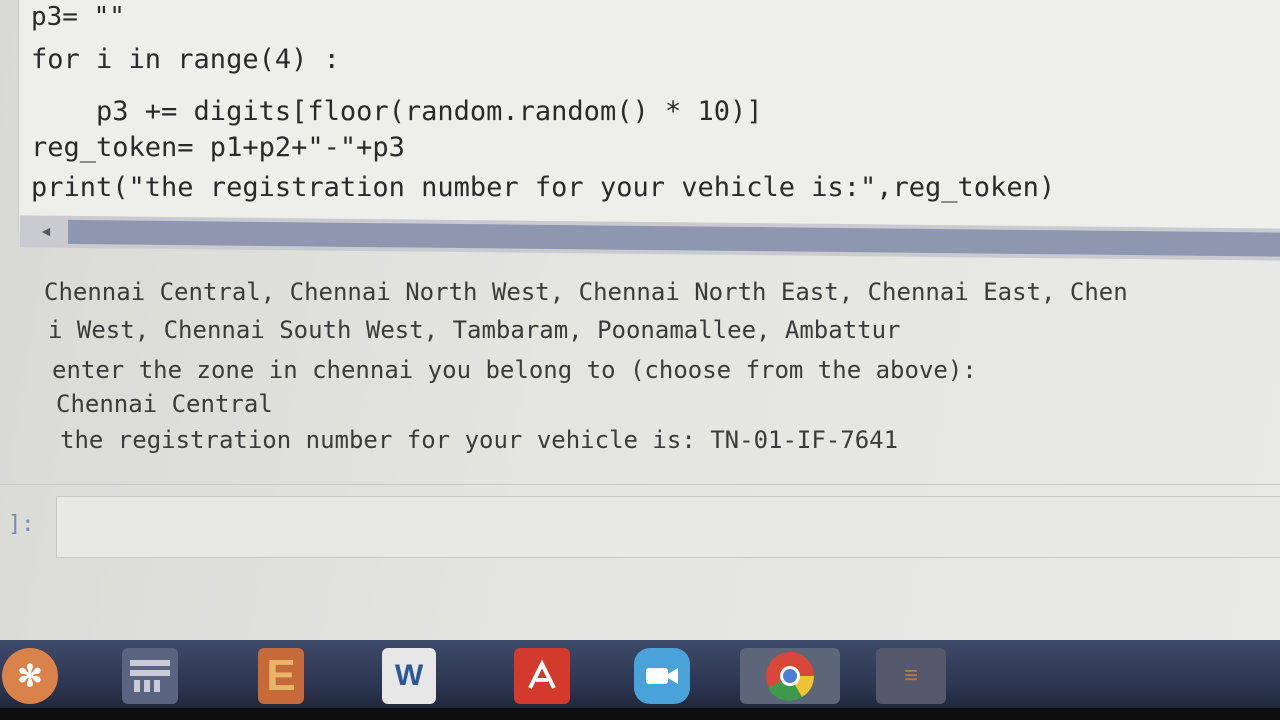 The height and width of the screenshot is (720, 1280). I want to click on code-line-2: for i in range(4) :, so click(185, 59).